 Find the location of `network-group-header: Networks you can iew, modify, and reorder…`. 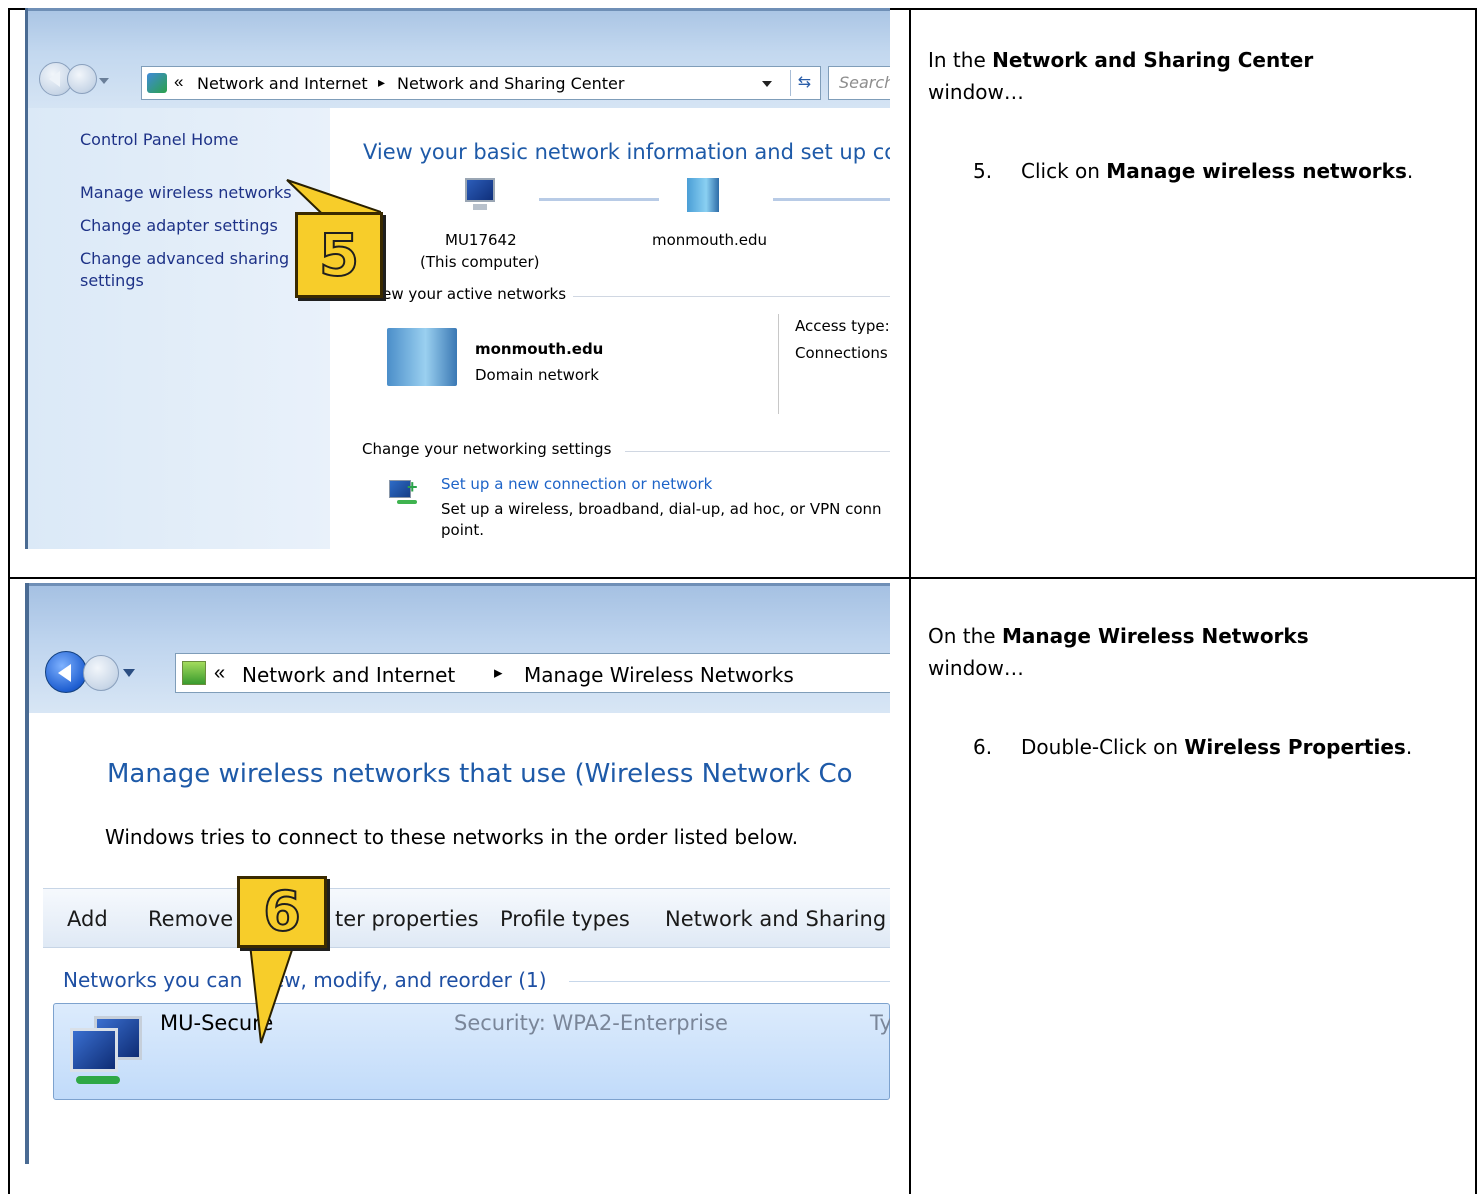

network-group-header: Networks you can iew, modify, and reorder… is located at coordinates (305, 980).